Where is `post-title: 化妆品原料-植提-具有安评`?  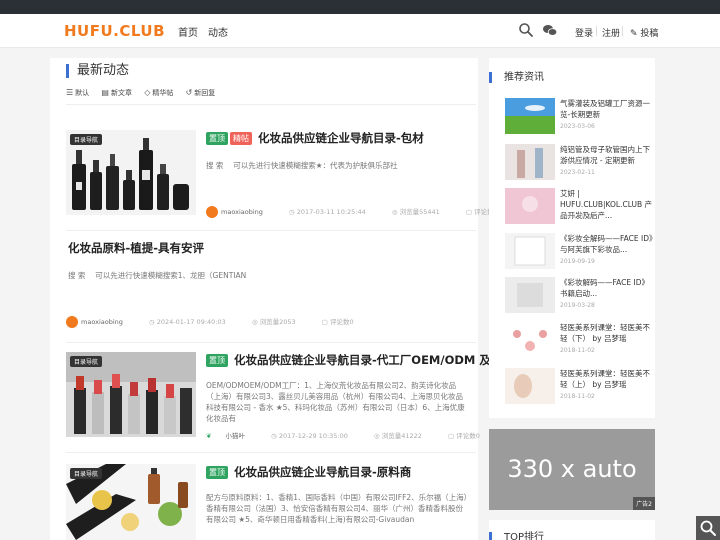
post-title: 化妆品原料-植提-具有安评 is located at coordinates (136, 248).